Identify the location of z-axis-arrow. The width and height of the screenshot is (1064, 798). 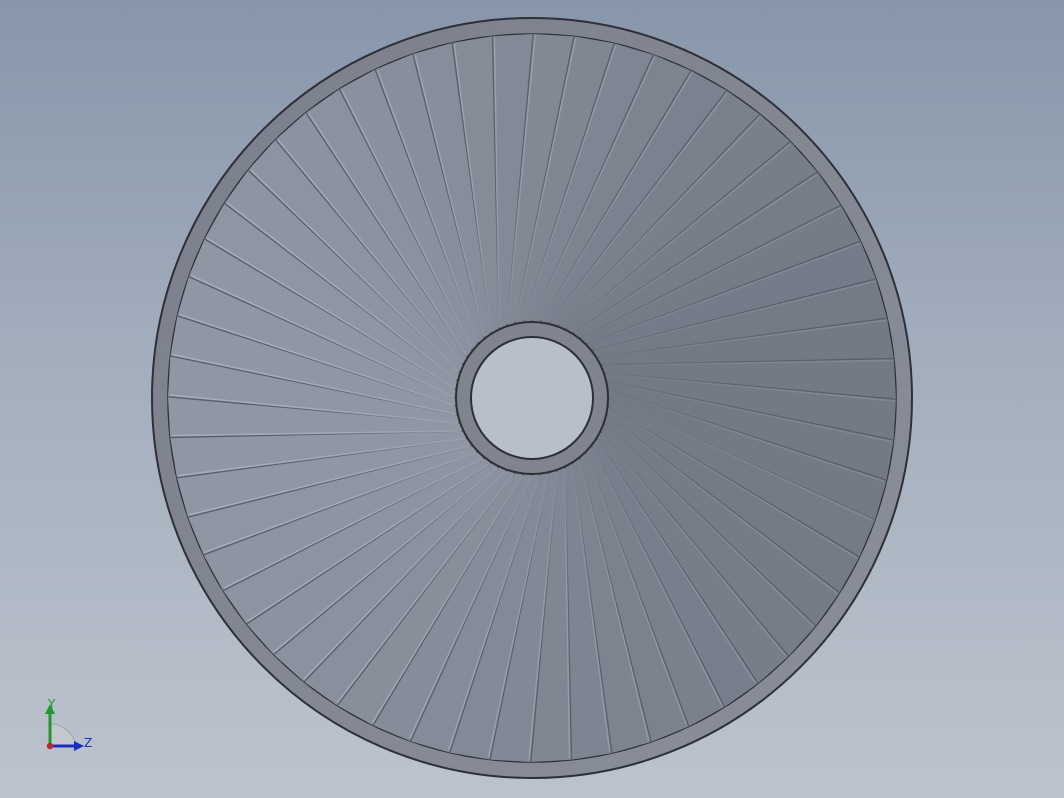
(79, 746).